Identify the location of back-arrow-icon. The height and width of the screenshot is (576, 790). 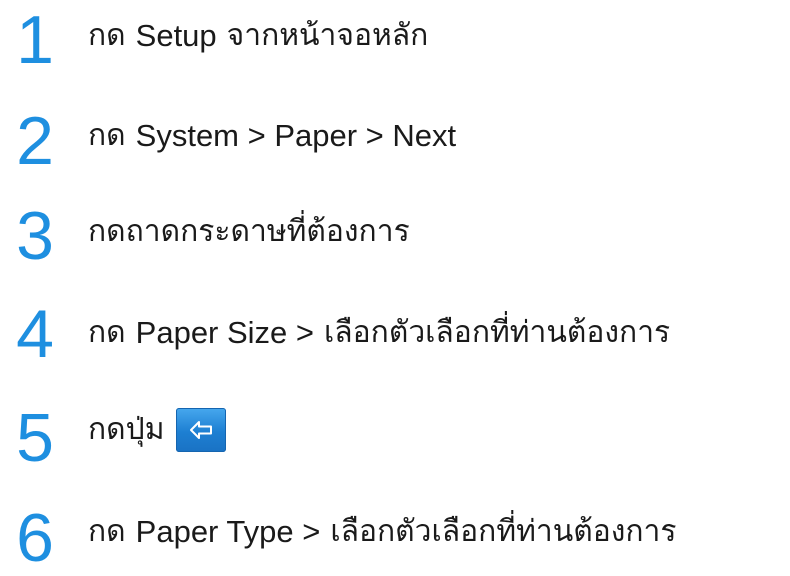
(201, 430).